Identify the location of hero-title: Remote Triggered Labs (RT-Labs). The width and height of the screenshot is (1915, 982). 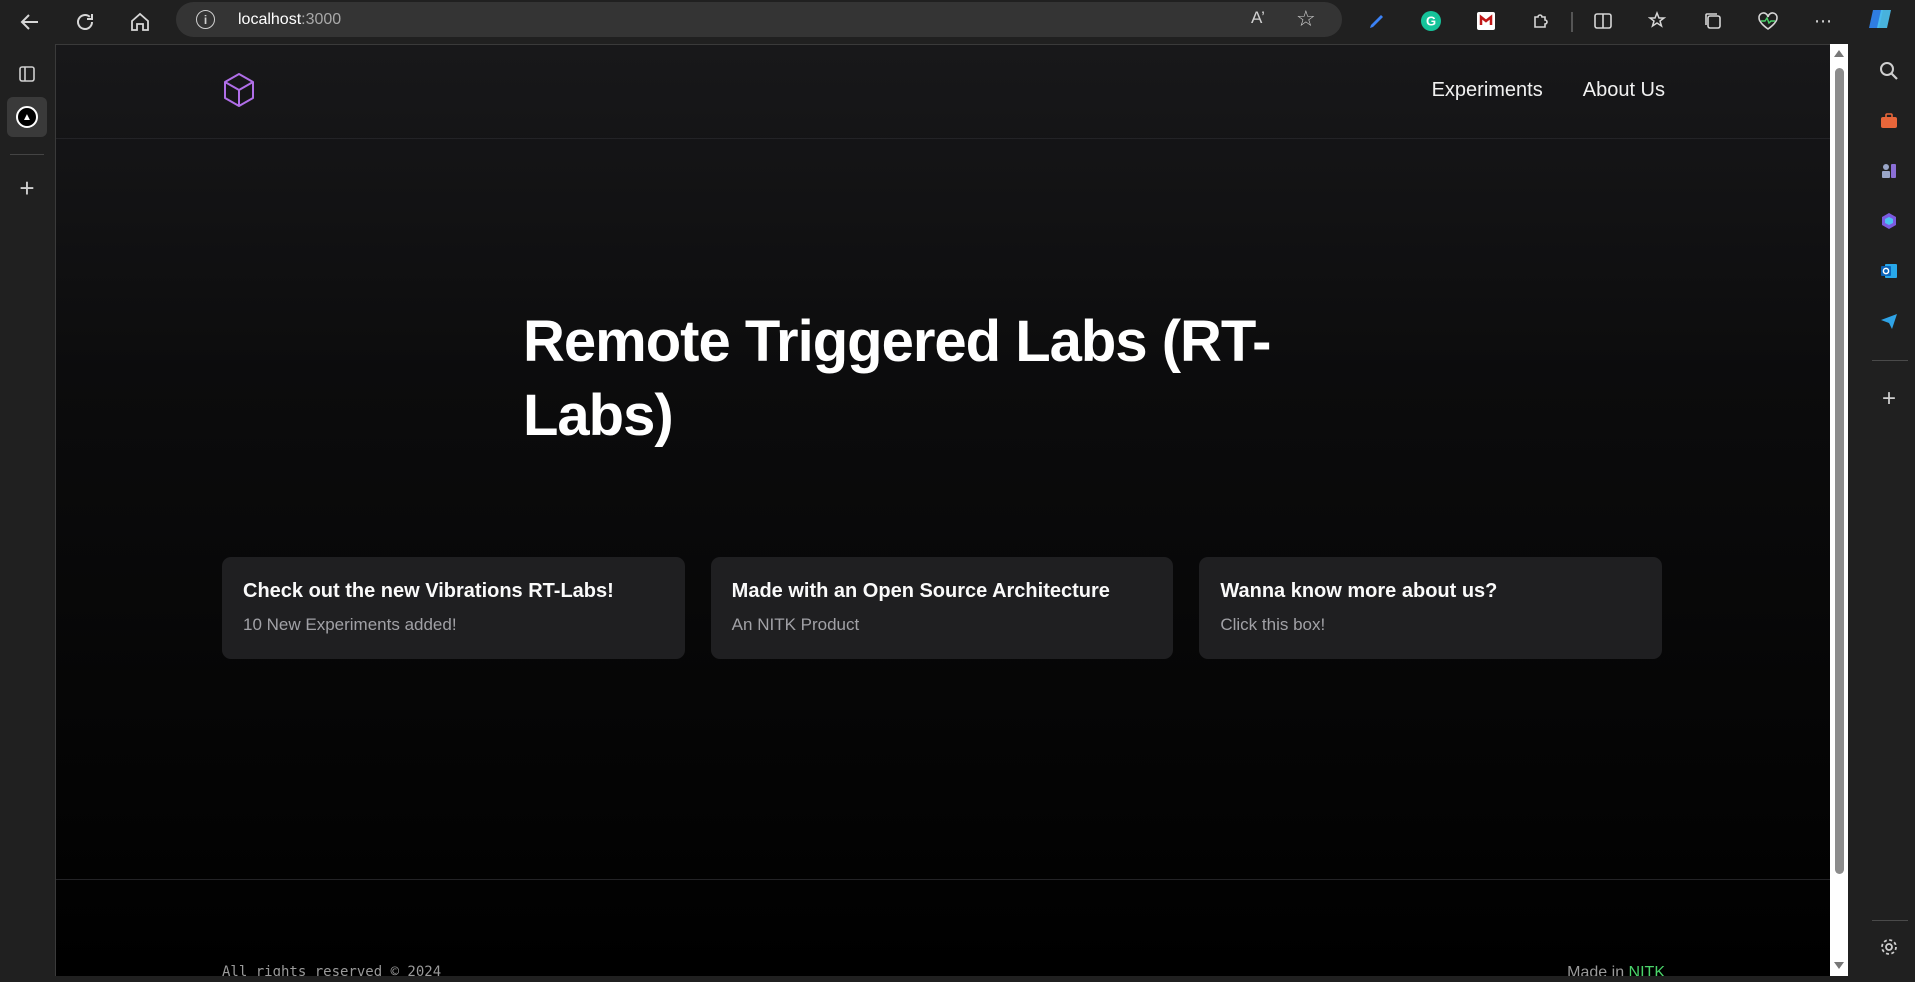
(897, 378).